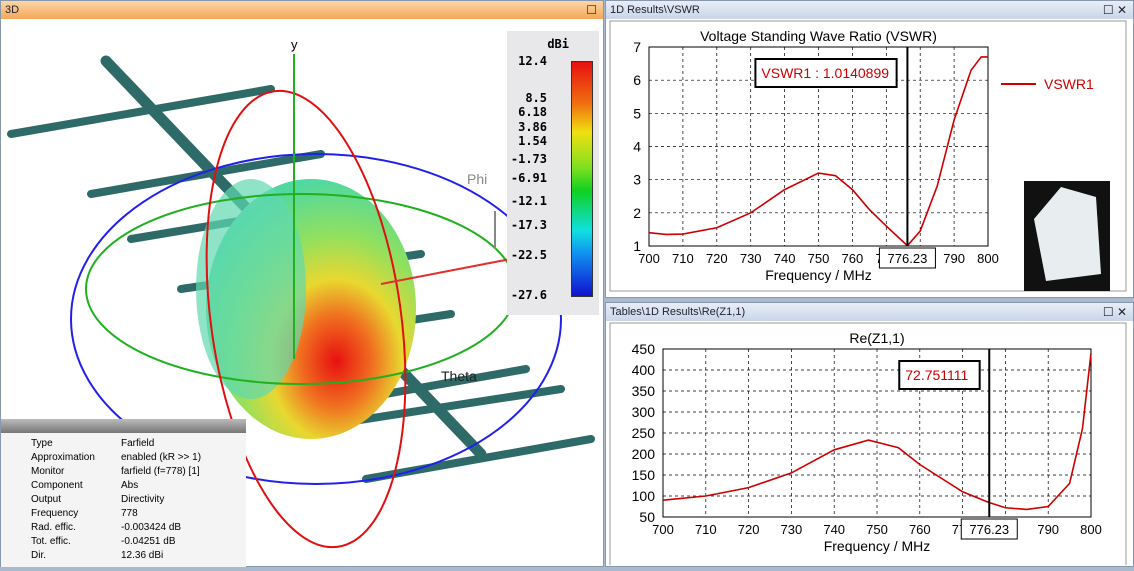  I want to click on y-tick-label: 50, so click(647, 517).